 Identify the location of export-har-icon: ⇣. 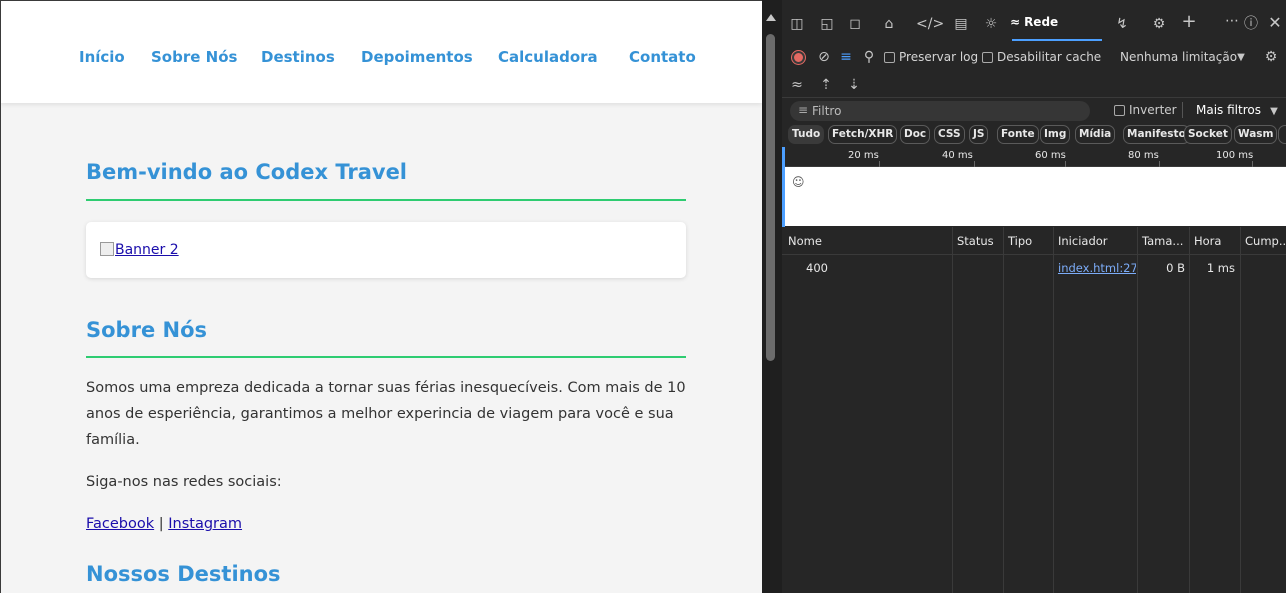
(854, 85).